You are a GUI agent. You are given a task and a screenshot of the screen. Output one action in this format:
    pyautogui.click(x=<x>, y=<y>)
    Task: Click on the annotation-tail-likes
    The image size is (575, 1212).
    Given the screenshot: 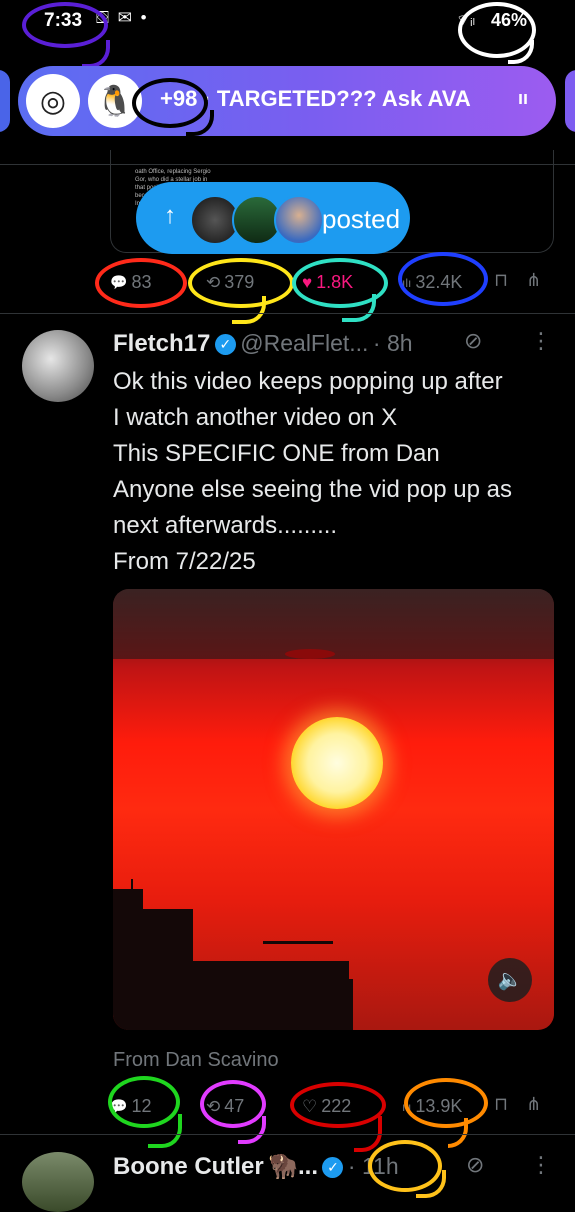 What is the action you would take?
    pyautogui.click(x=359, y=308)
    